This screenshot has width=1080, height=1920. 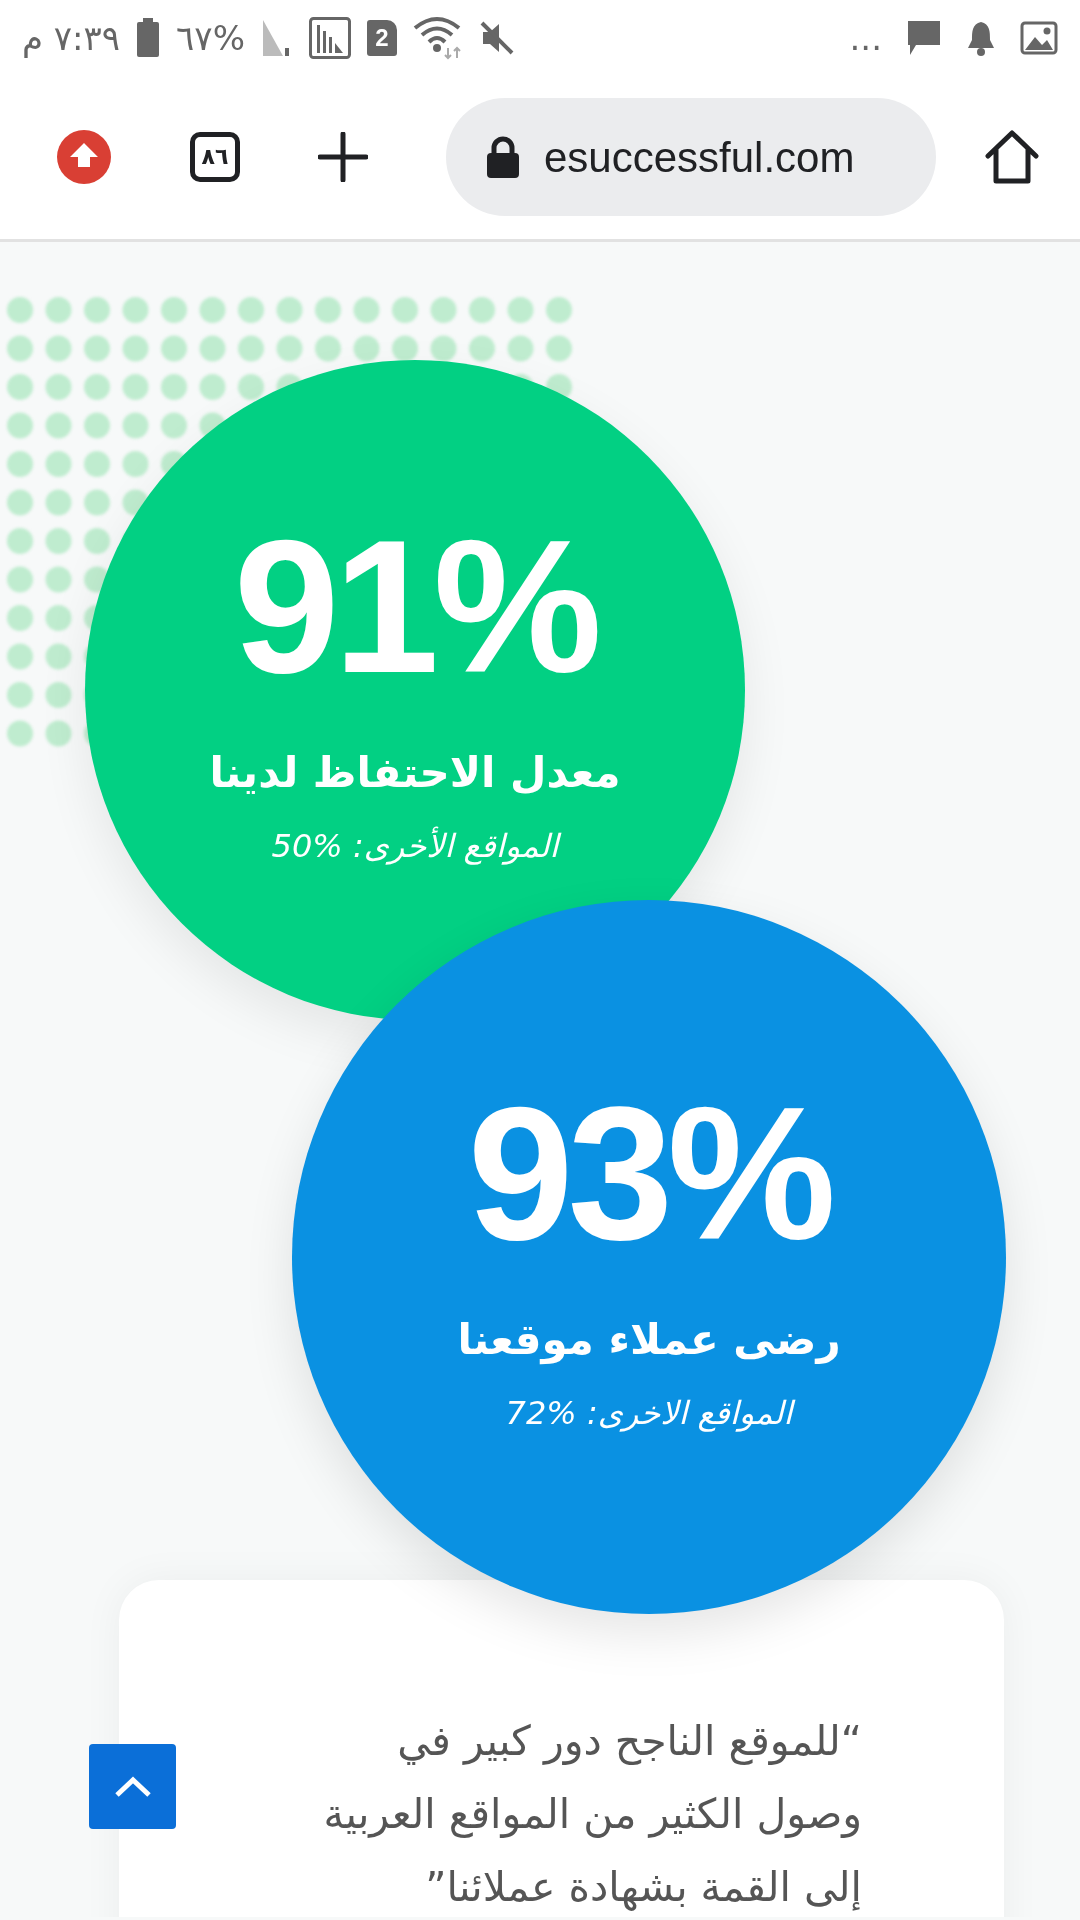 I want to click on plus-icon, so click(x=343, y=157).